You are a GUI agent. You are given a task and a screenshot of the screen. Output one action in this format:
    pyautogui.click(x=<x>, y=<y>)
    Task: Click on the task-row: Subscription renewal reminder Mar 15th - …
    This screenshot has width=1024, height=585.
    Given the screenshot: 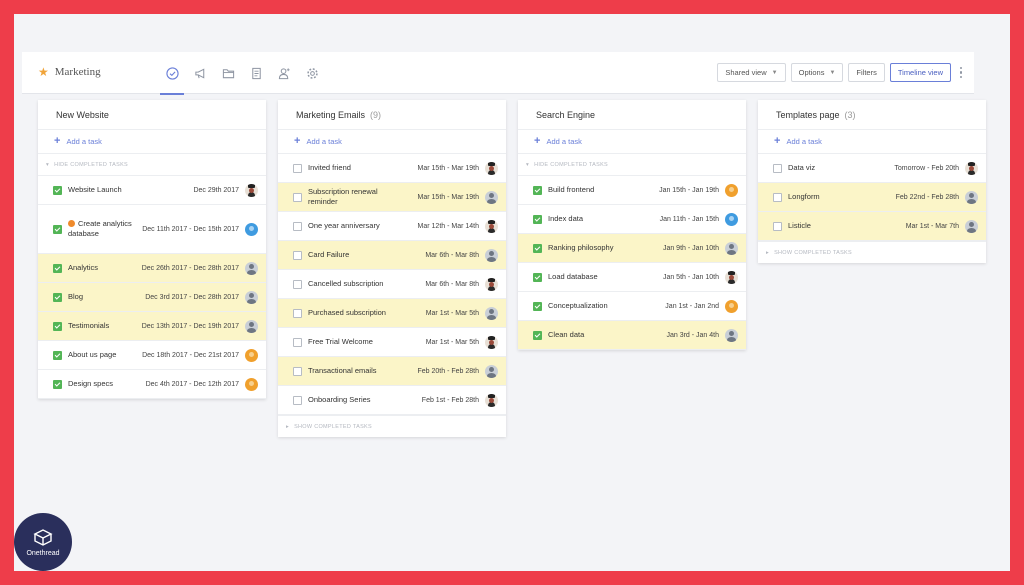 What is the action you would take?
    pyautogui.click(x=392, y=197)
    